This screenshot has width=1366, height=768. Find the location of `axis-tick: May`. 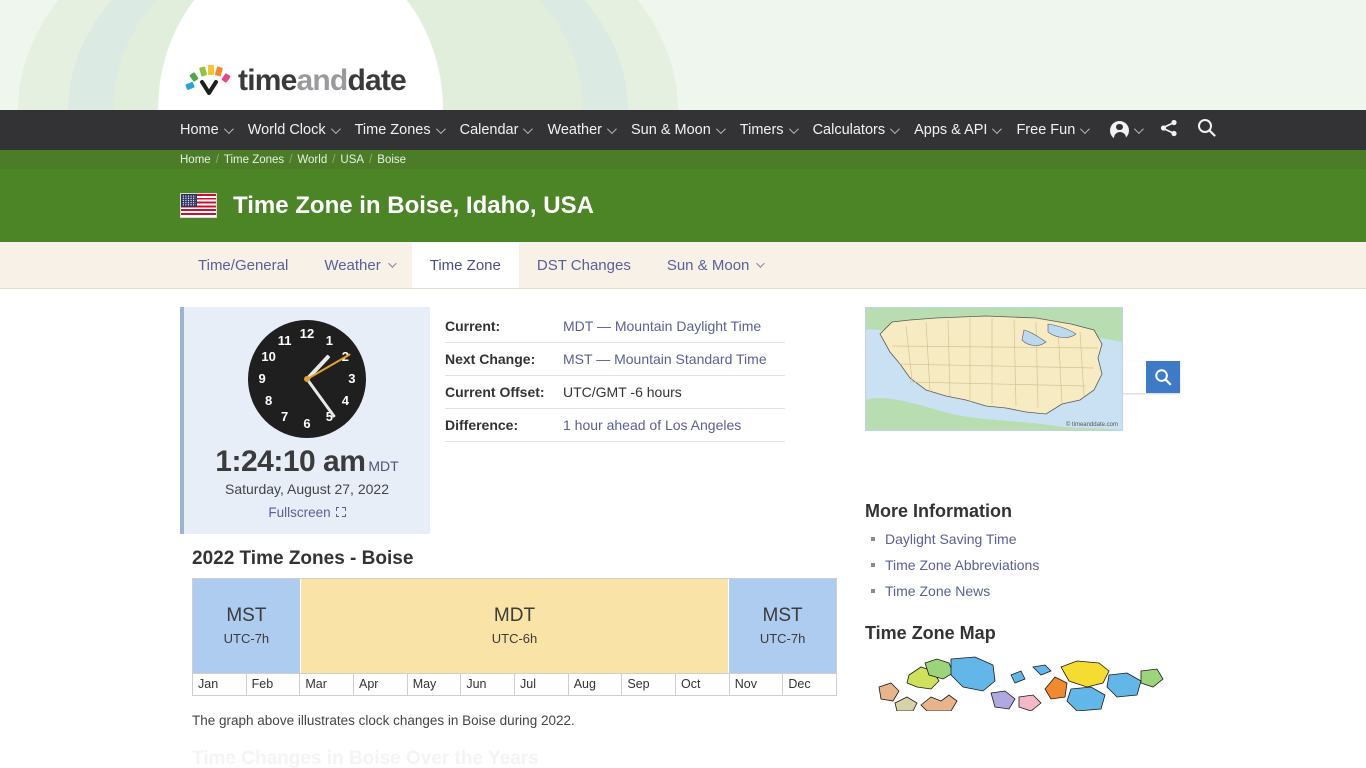

axis-tick: May is located at coordinates (435, 684).